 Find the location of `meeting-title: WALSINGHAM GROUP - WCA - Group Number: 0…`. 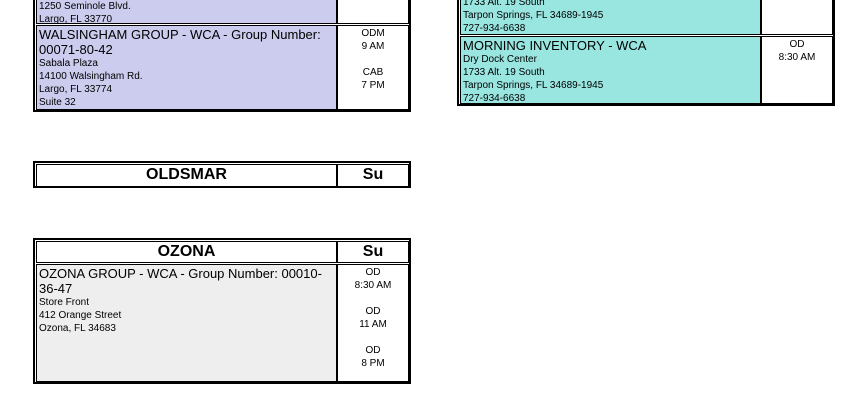

meeting-title: WALSINGHAM GROUP - WCA - Group Number: 0… is located at coordinates (180, 42).